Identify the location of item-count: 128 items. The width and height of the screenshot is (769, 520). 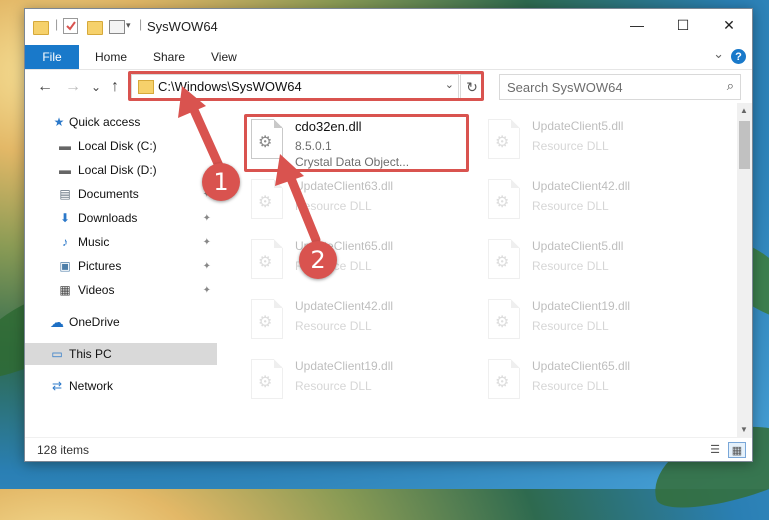
(63, 450).